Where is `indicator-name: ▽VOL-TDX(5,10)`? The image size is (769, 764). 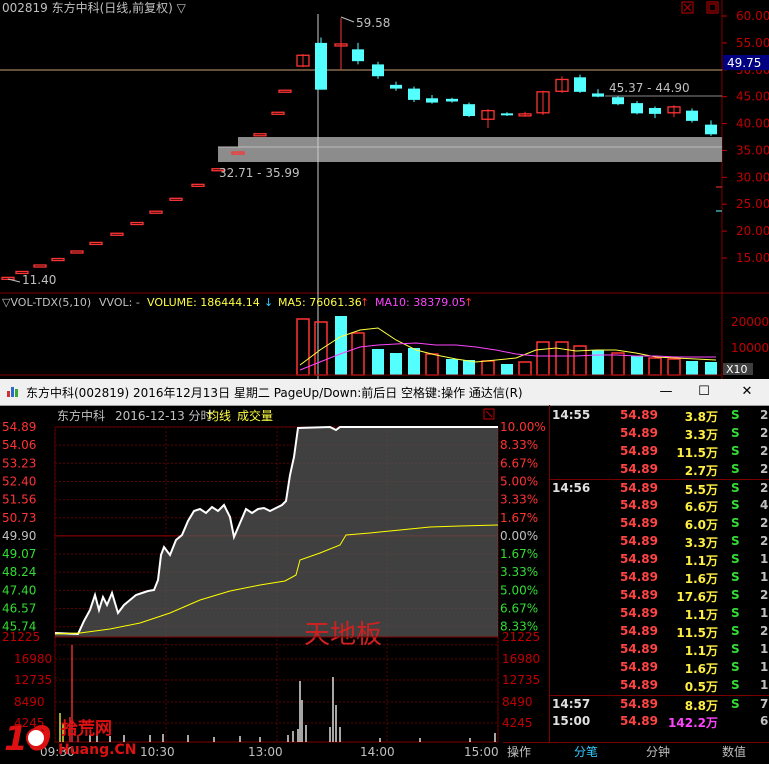
indicator-name: ▽VOL-TDX(5,10) is located at coordinates (46, 302).